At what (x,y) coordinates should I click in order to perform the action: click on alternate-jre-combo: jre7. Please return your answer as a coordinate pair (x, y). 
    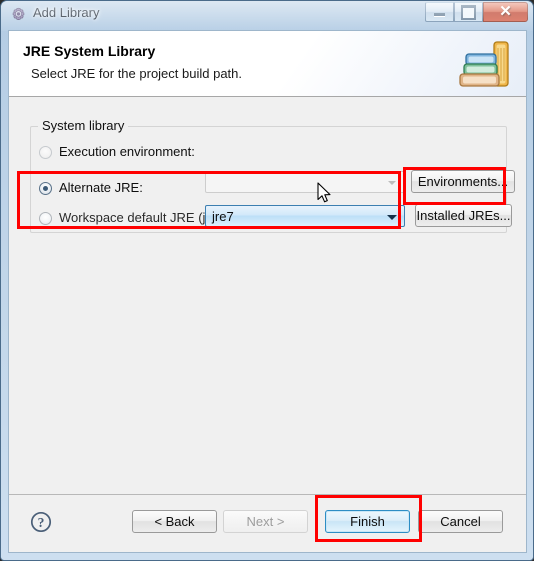
    Looking at the image, I should click on (305, 216).